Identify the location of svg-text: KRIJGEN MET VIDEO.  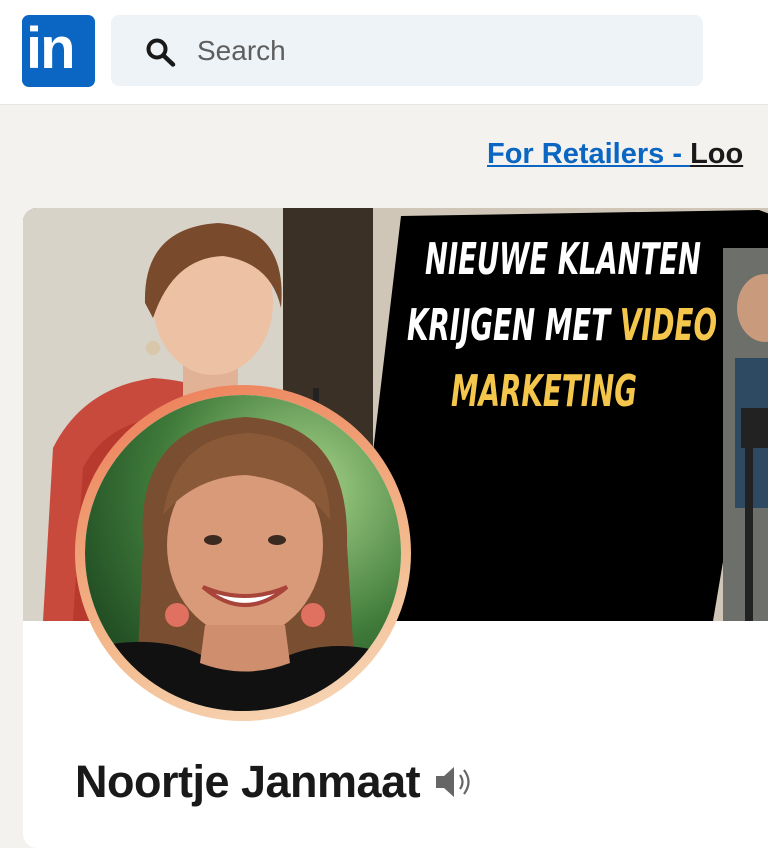
(562, 325).